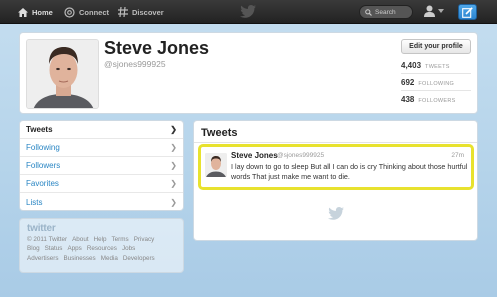 This screenshot has width=497, height=297. I want to click on footer-link-blog: Blog, so click(33, 248).